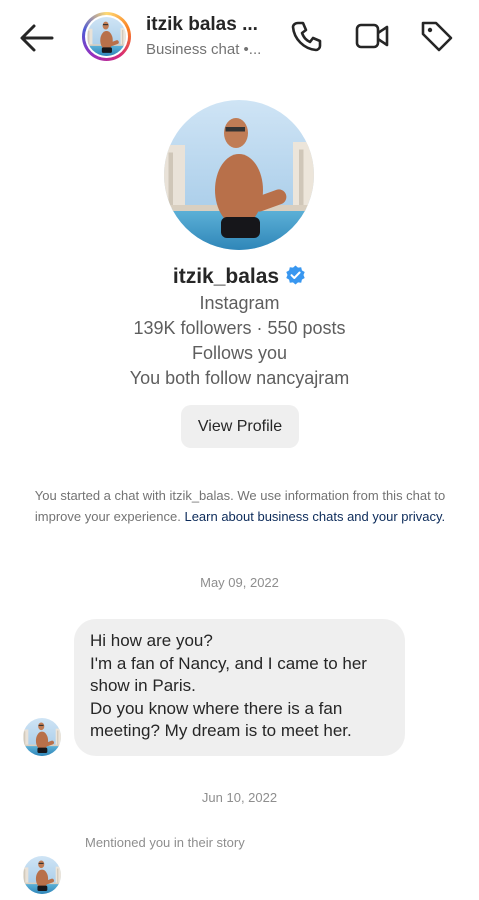  I want to click on story-mention-text: Mentioned you in their story, so click(165, 842).